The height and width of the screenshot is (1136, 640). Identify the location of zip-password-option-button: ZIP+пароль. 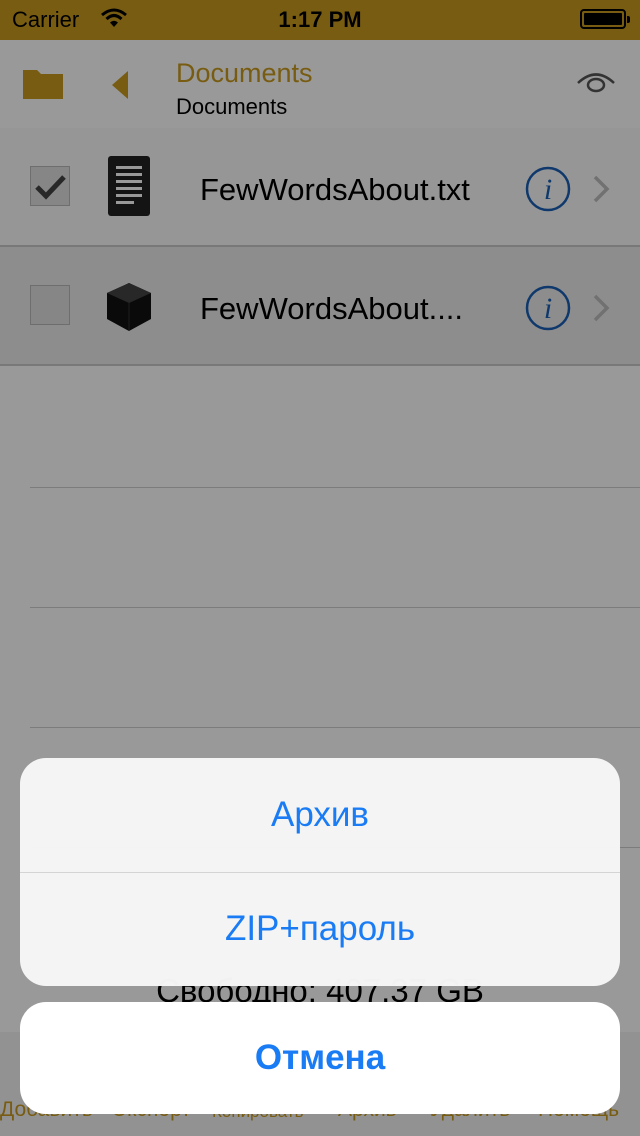
(320, 929).